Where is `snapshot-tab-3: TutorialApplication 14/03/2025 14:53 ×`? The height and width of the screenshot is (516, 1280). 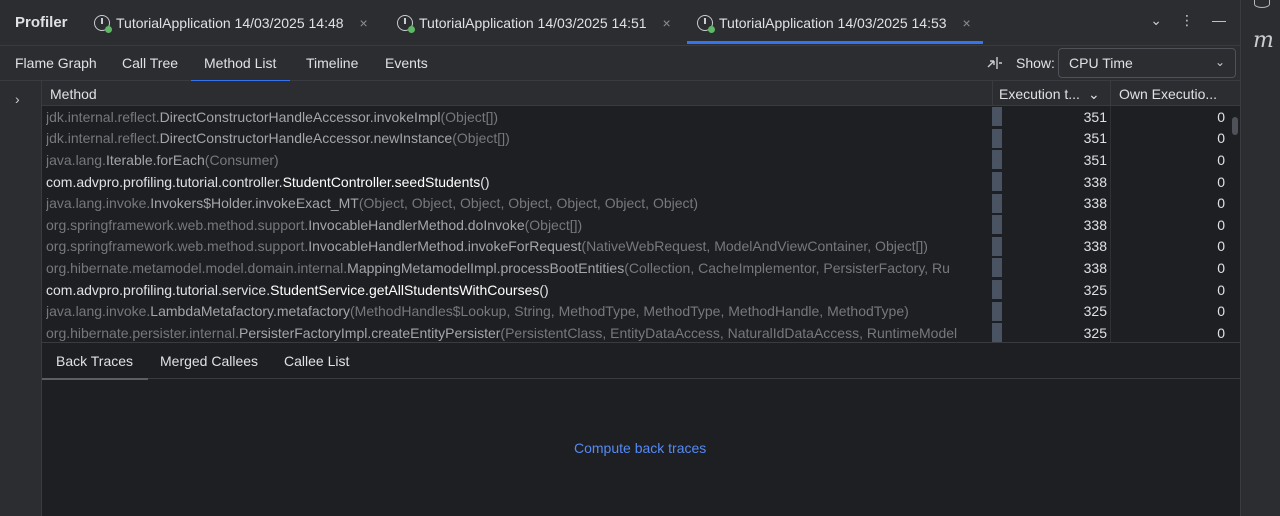 snapshot-tab-3: TutorialApplication 14/03/2025 14:53 × is located at coordinates (835, 23).